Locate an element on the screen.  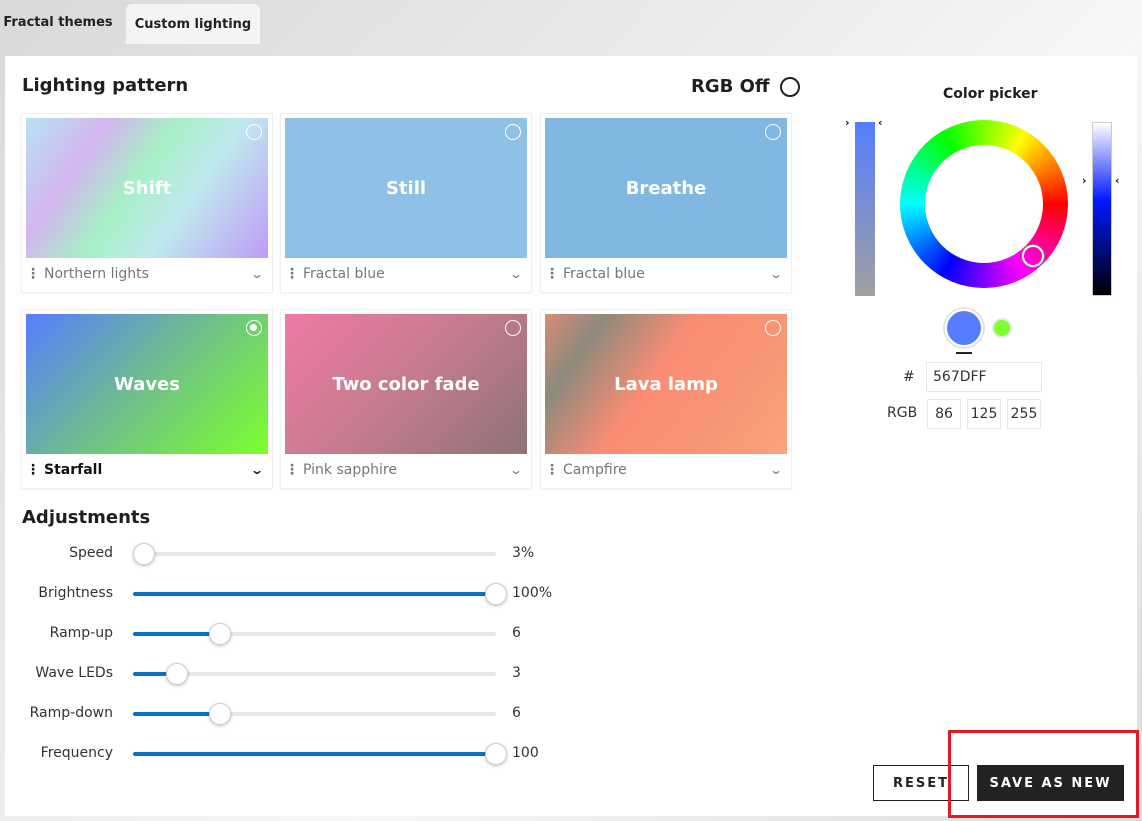
pattern-card-lava-lamp: Lava lamp ⋮ Campfire ⌄ is located at coordinates (666, 399).